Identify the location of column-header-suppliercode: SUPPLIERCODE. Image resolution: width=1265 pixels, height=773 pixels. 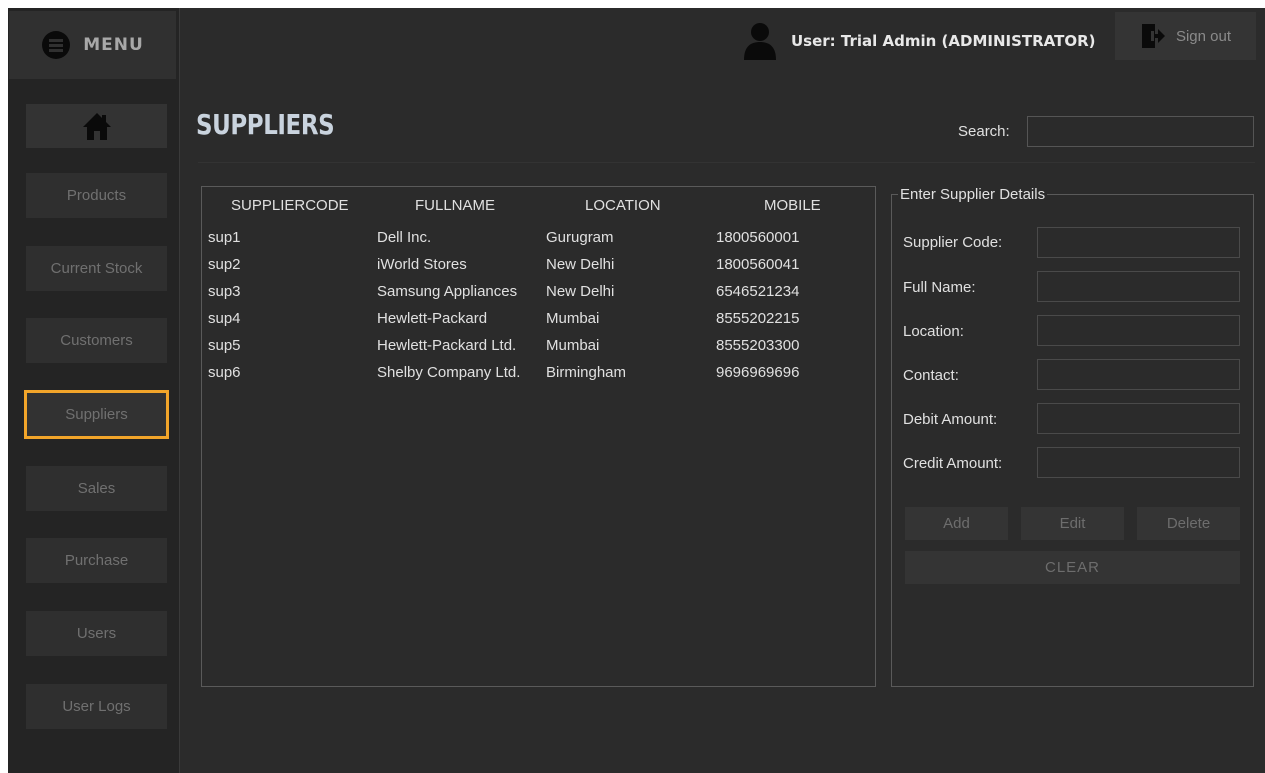
(290, 205).